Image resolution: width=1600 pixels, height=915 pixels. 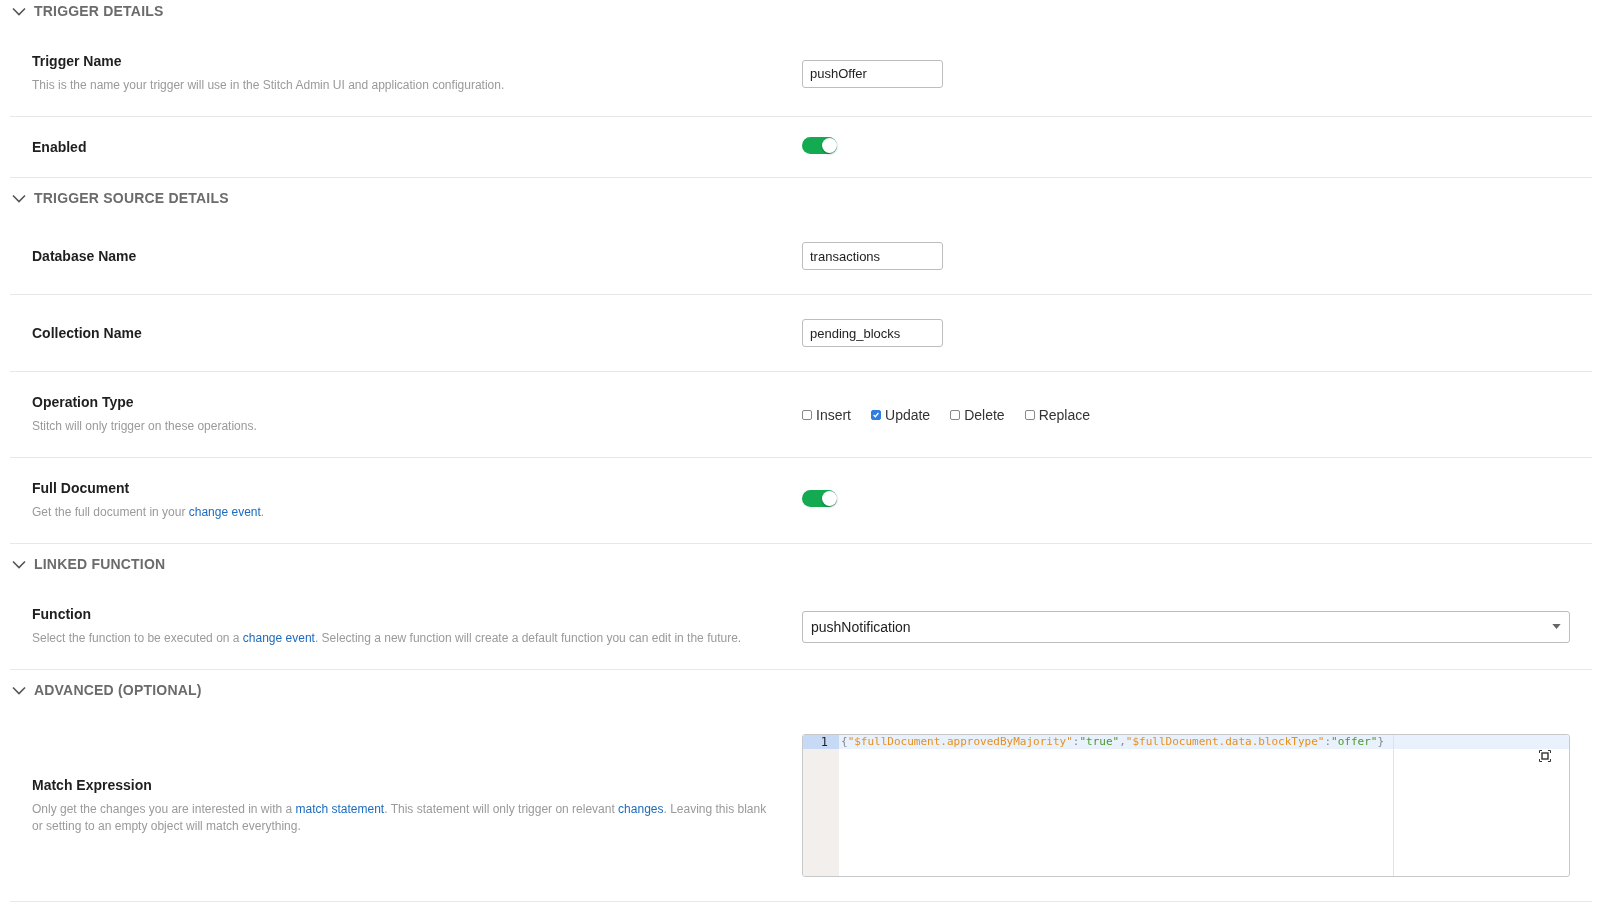 What do you see at coordinates (1556, 626) in the screenshot?
I see `caret-icon` at bounding box center [1556, 626].